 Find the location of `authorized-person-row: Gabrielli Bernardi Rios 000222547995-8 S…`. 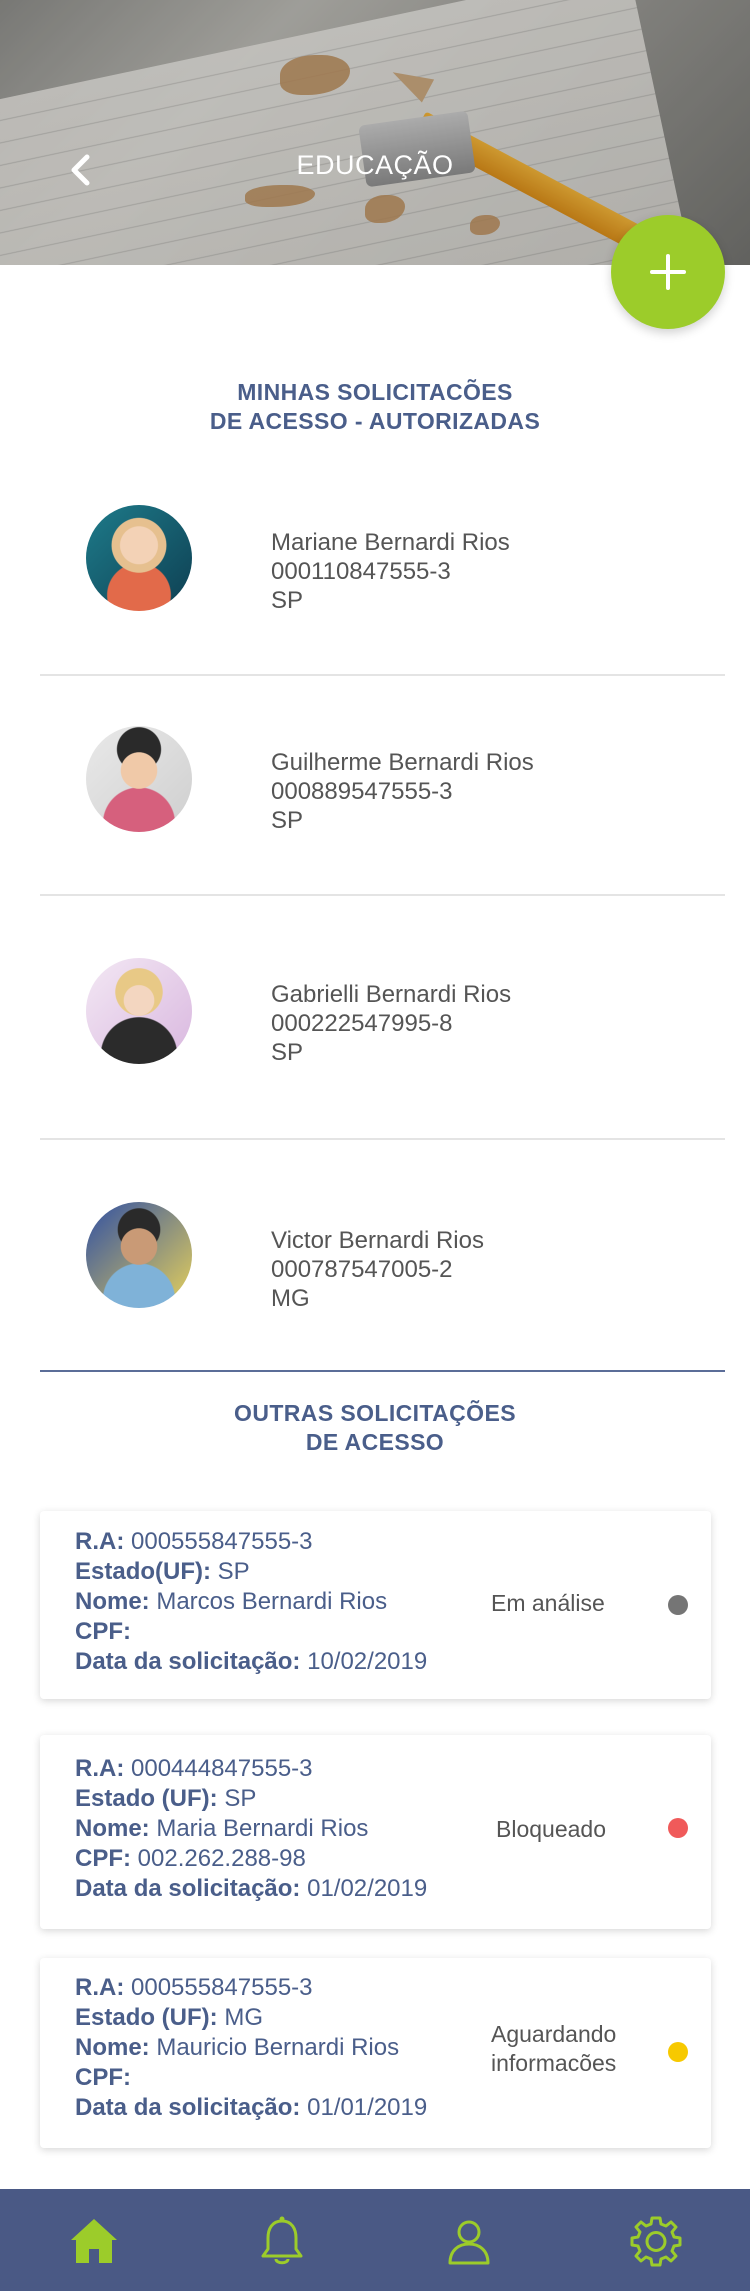

authorized-person-row: Gabrielli Bernardi Rios 000222547995-8 S… is located at coordinates (382, 1018).